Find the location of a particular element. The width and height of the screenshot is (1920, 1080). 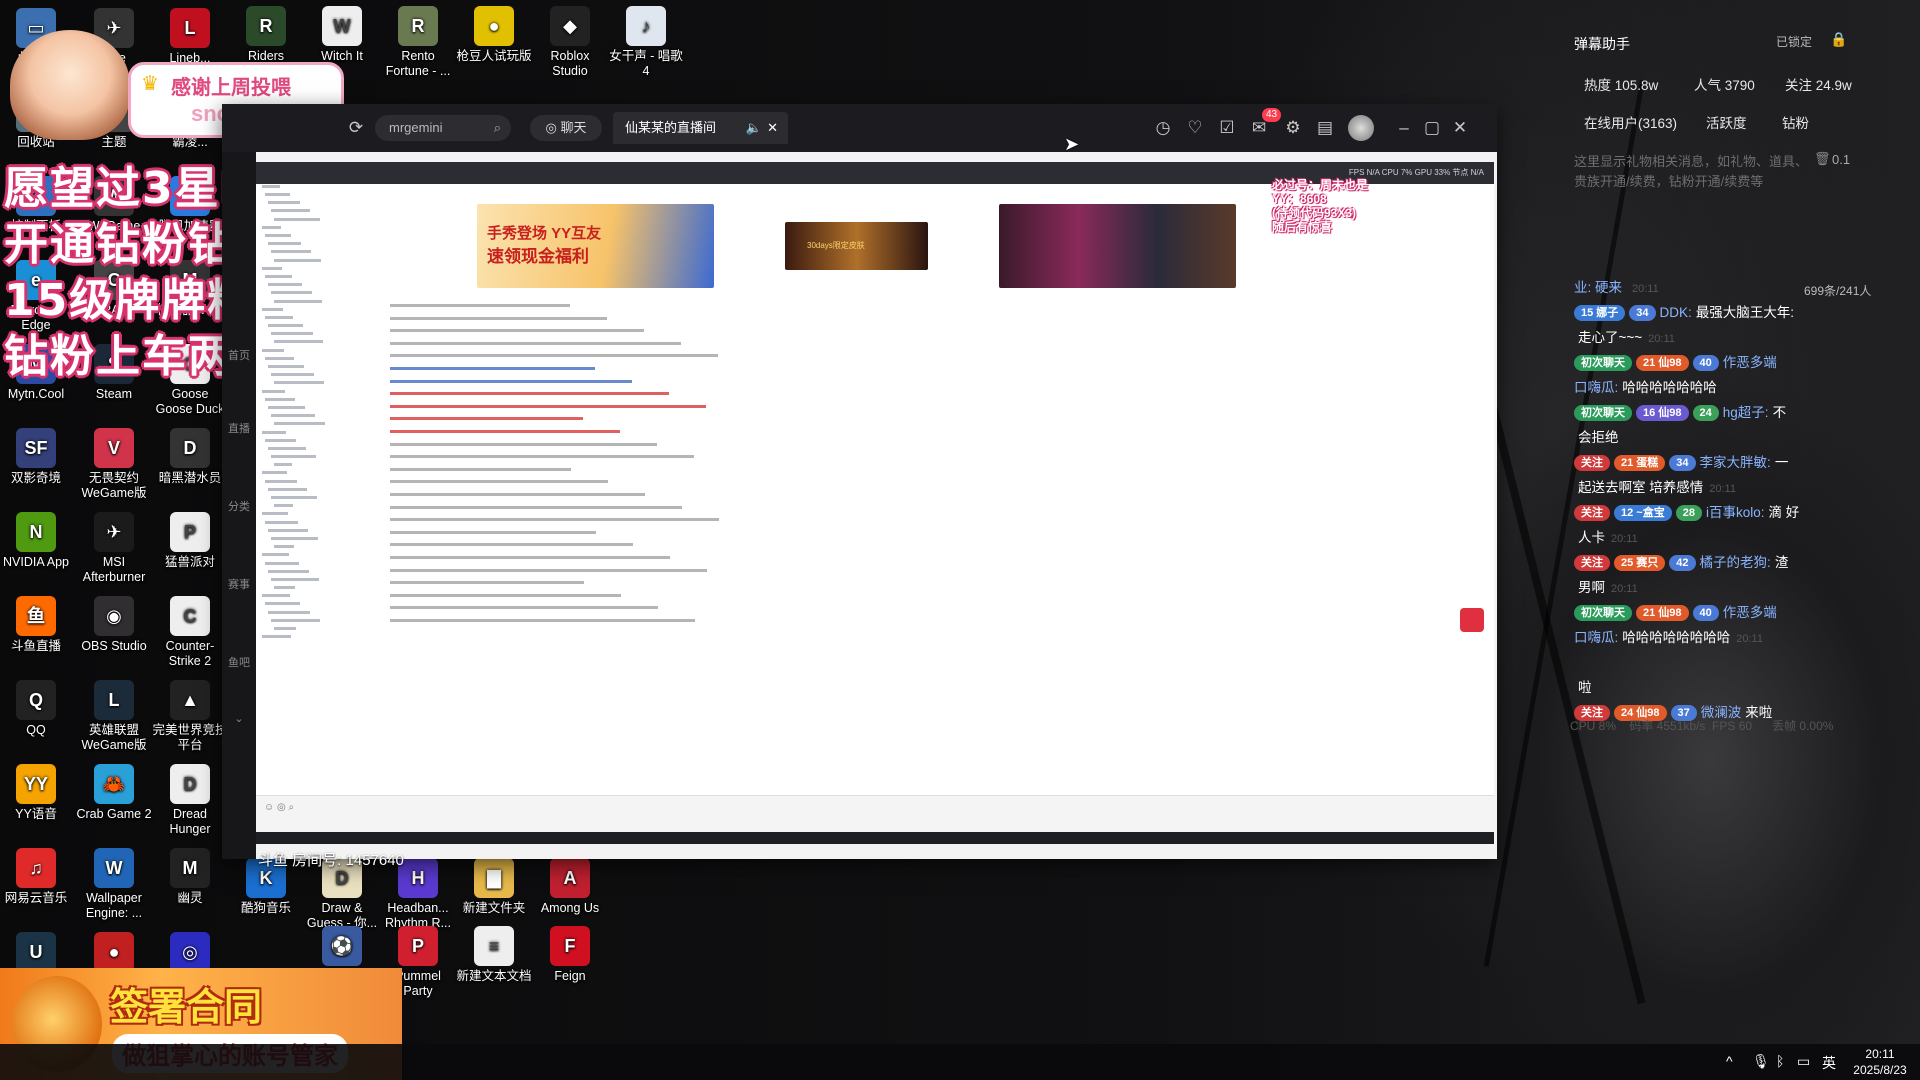

desktop-icon: P 猛兽派对 is located at coordinates (190, 541).